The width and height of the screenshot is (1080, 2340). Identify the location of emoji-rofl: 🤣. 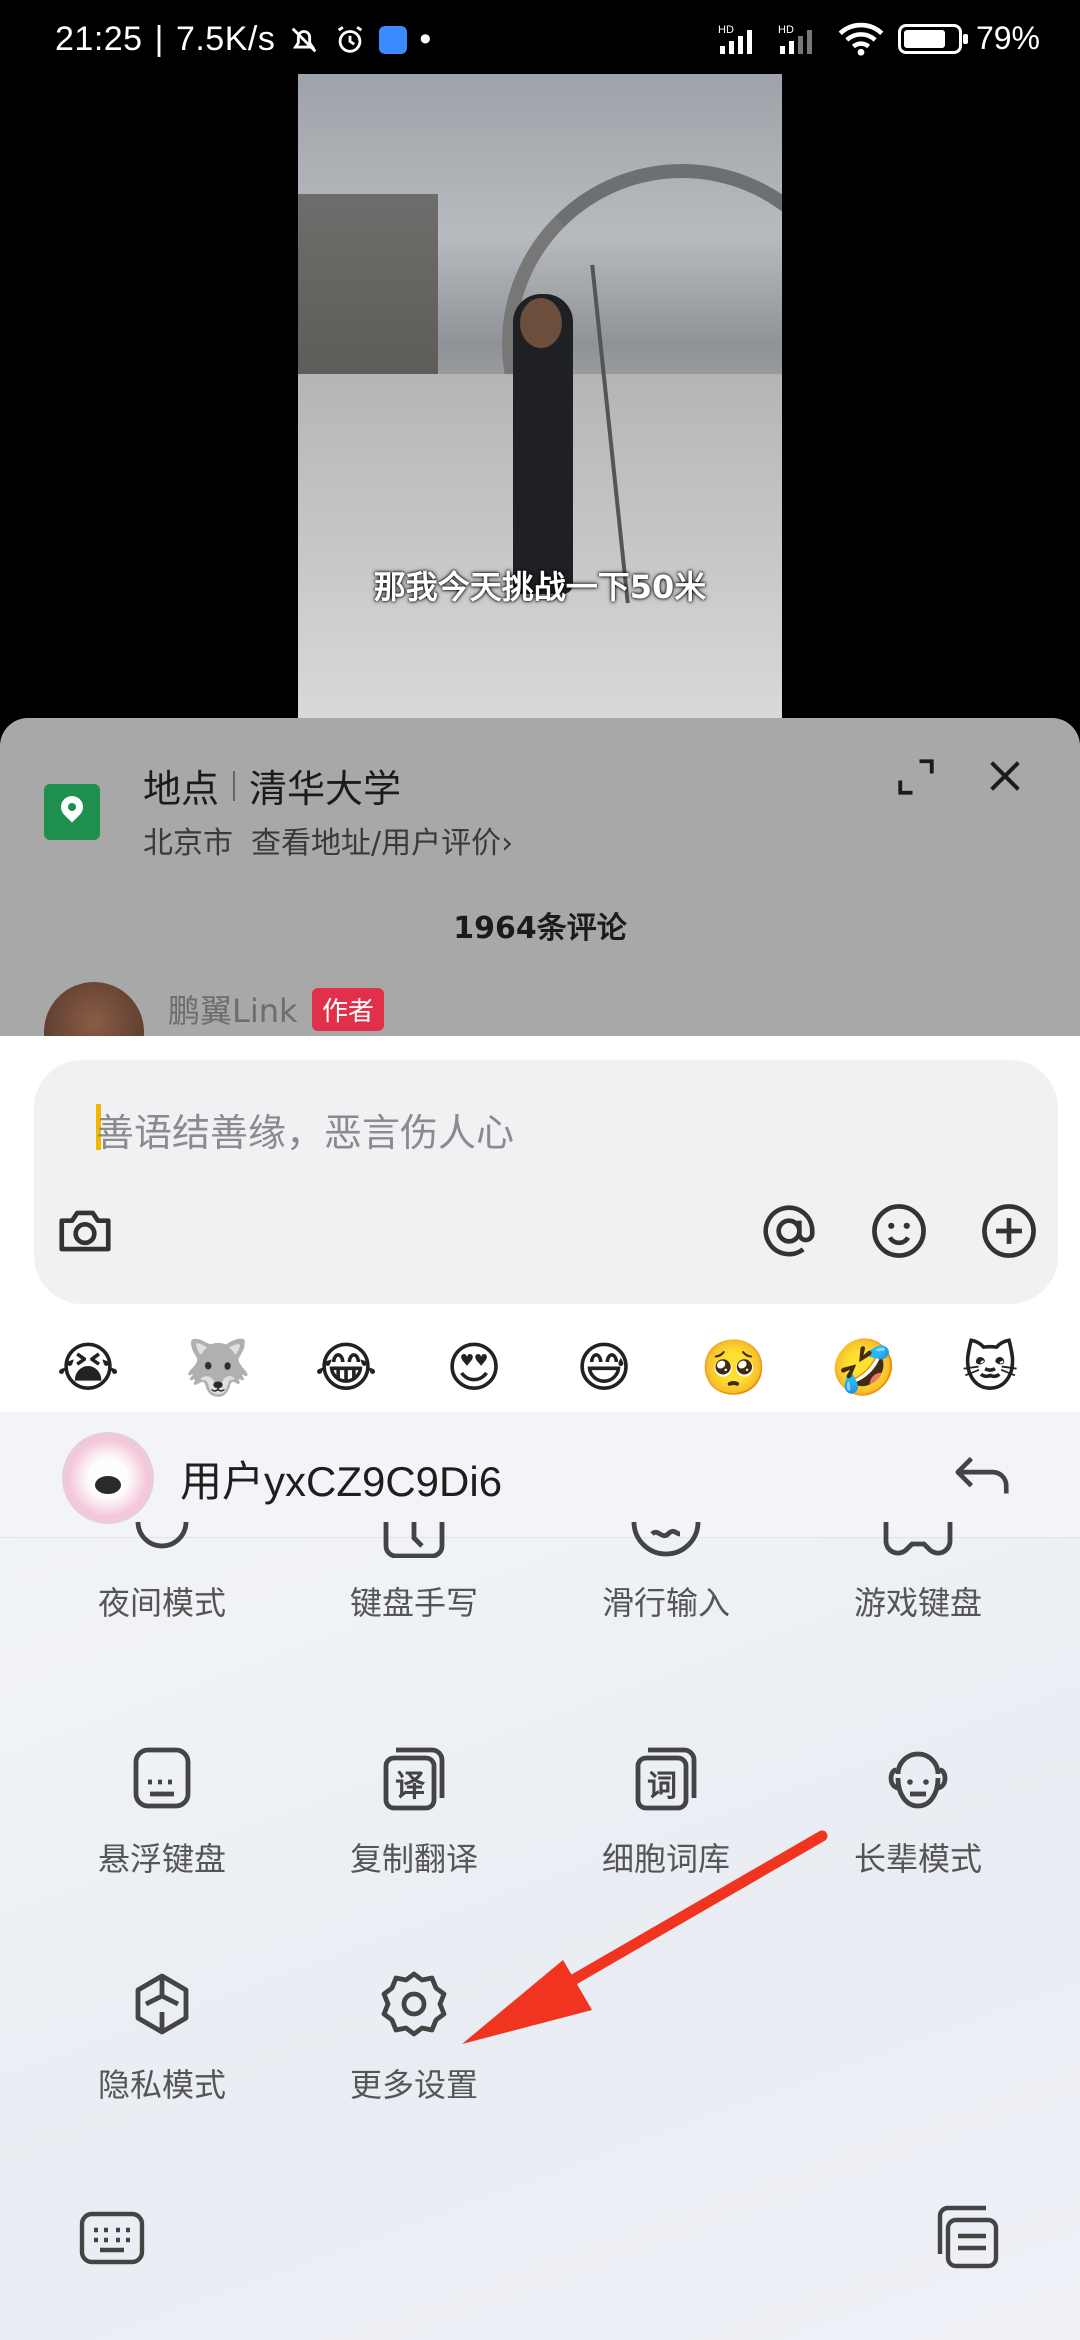
(863, 1368).